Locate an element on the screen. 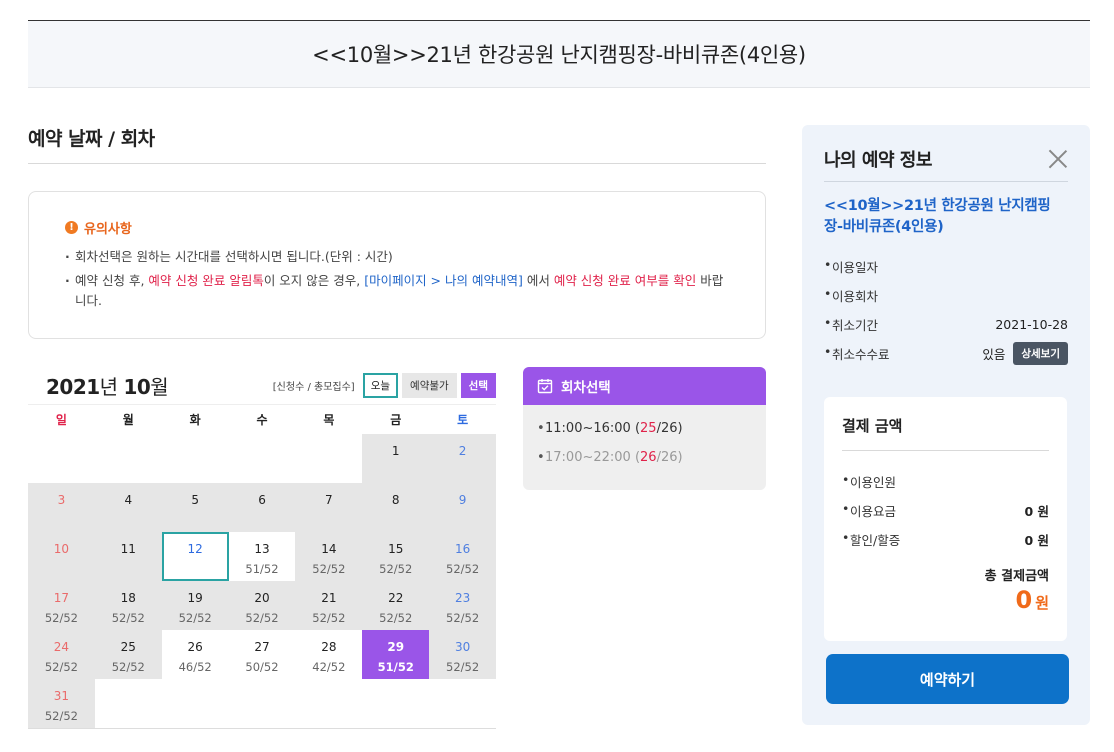  day-number: 24 is located at coordinates (61, 647).